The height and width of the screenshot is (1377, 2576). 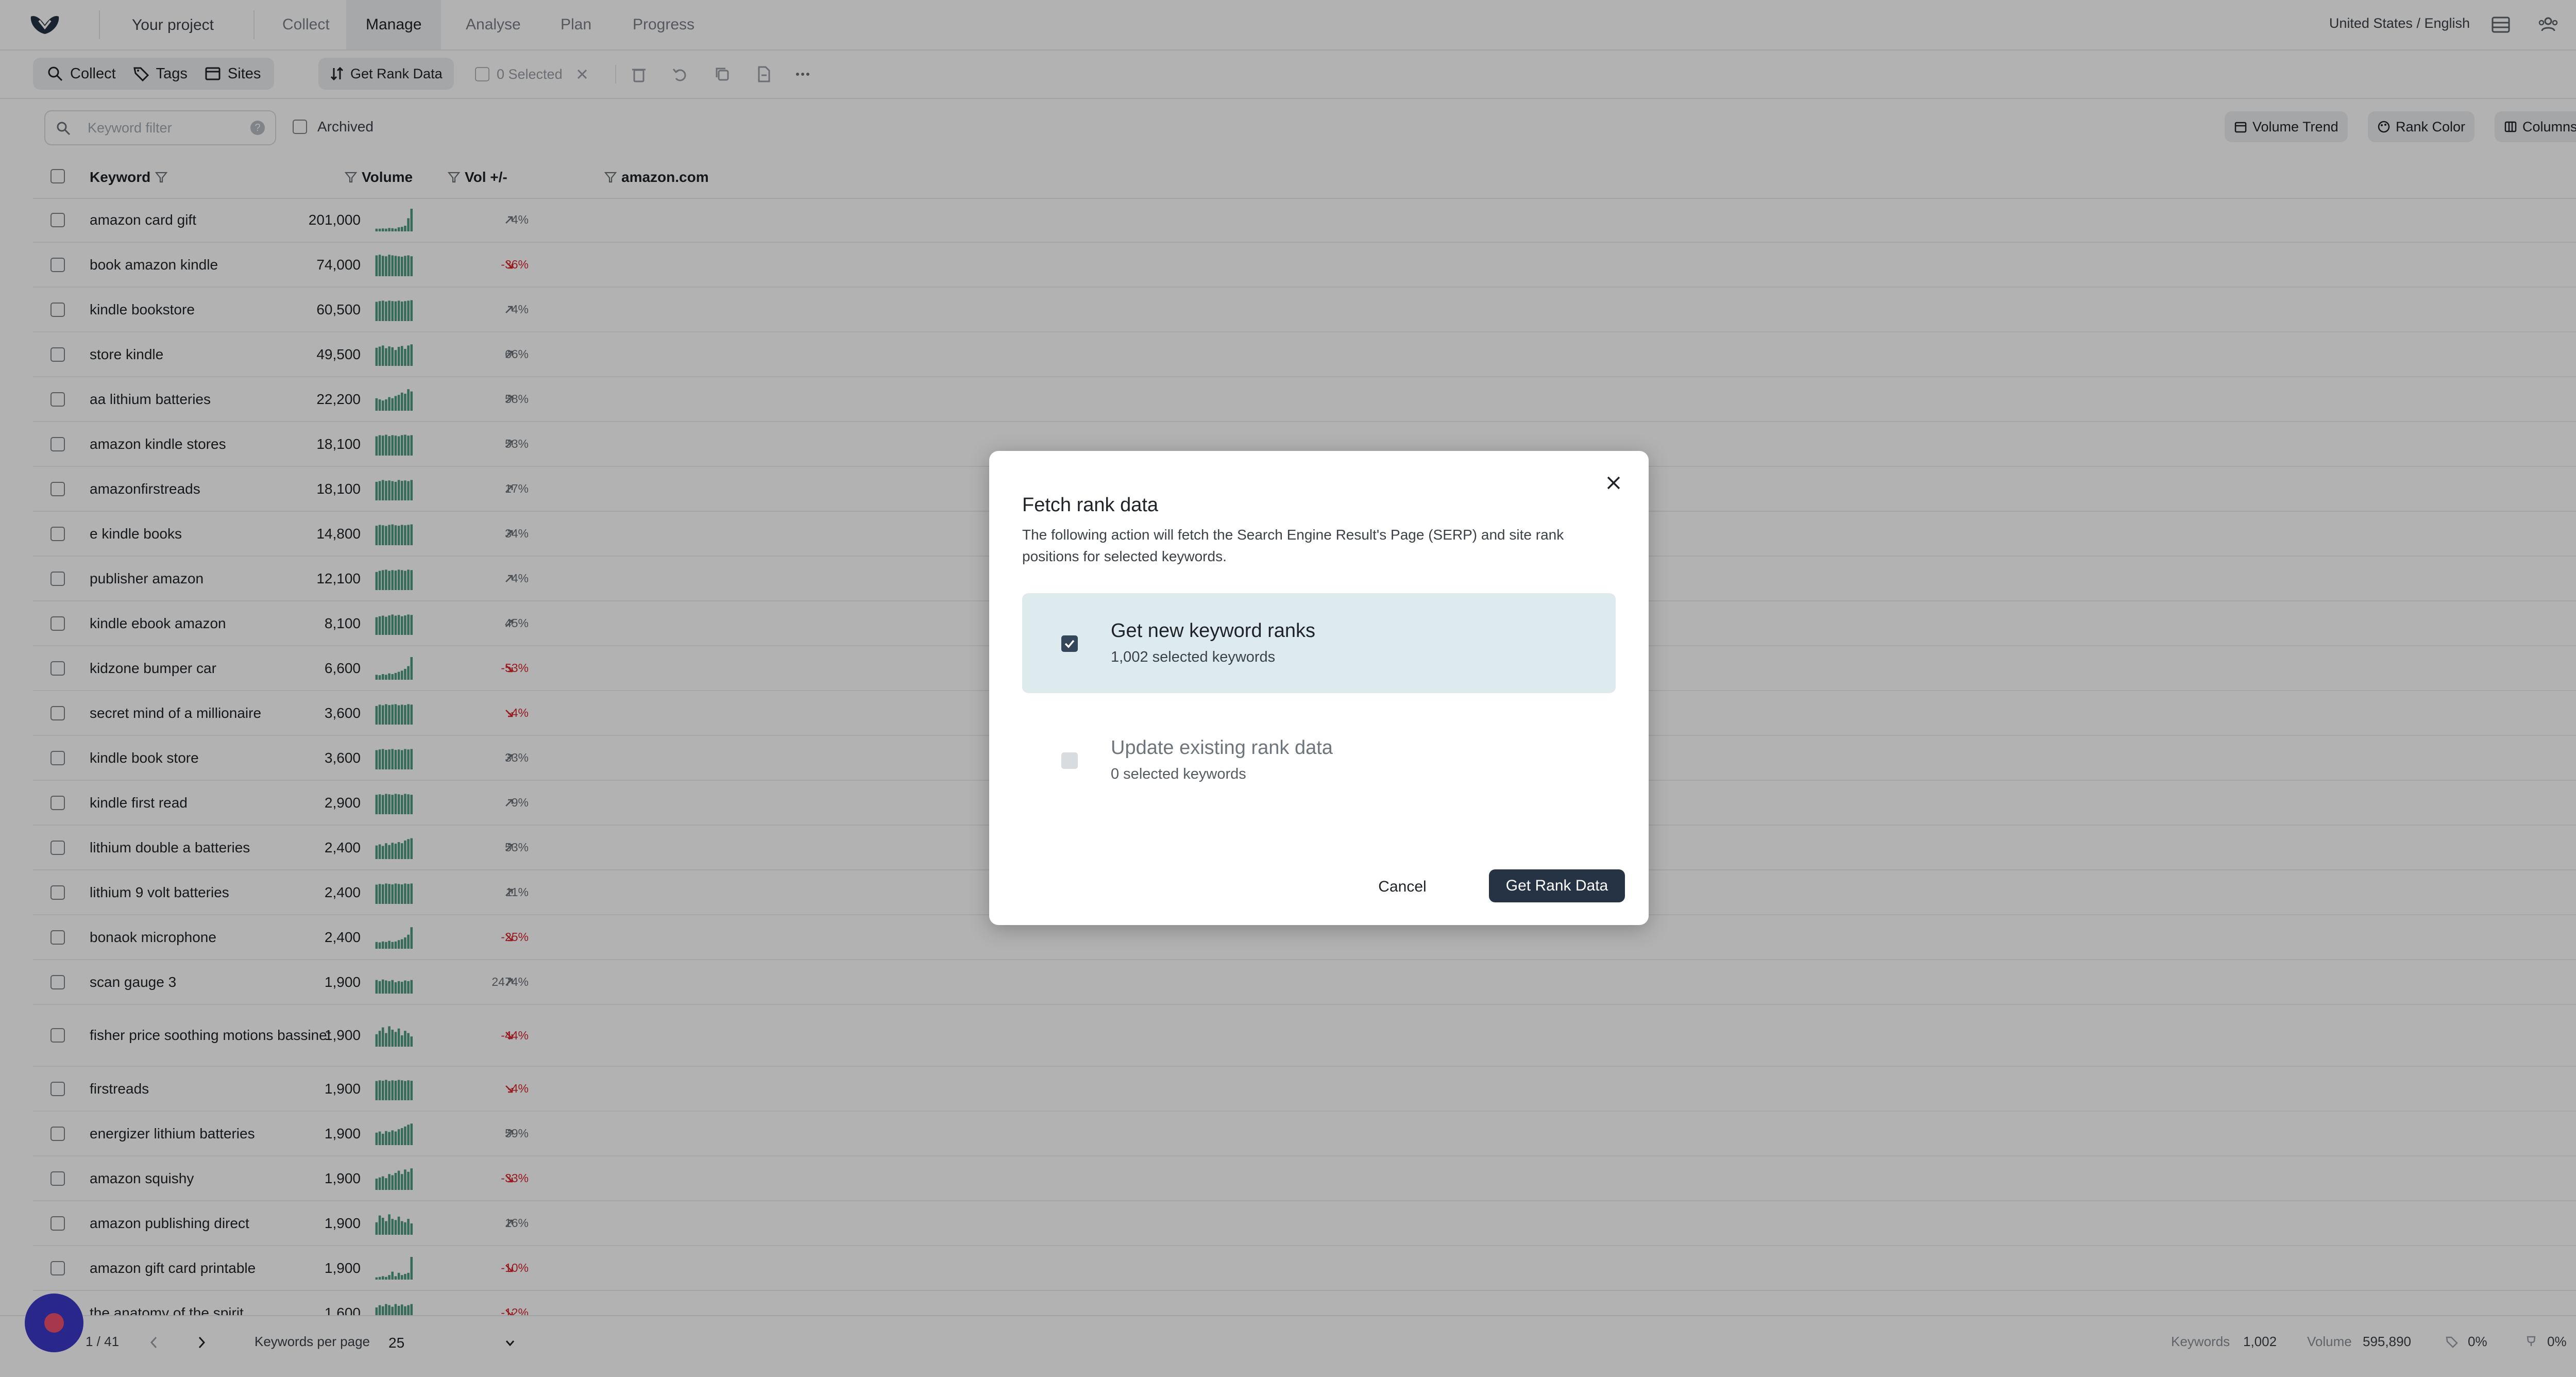 I want to click on option-title: Get new keyword ranks, so click(x=1214, y=631).